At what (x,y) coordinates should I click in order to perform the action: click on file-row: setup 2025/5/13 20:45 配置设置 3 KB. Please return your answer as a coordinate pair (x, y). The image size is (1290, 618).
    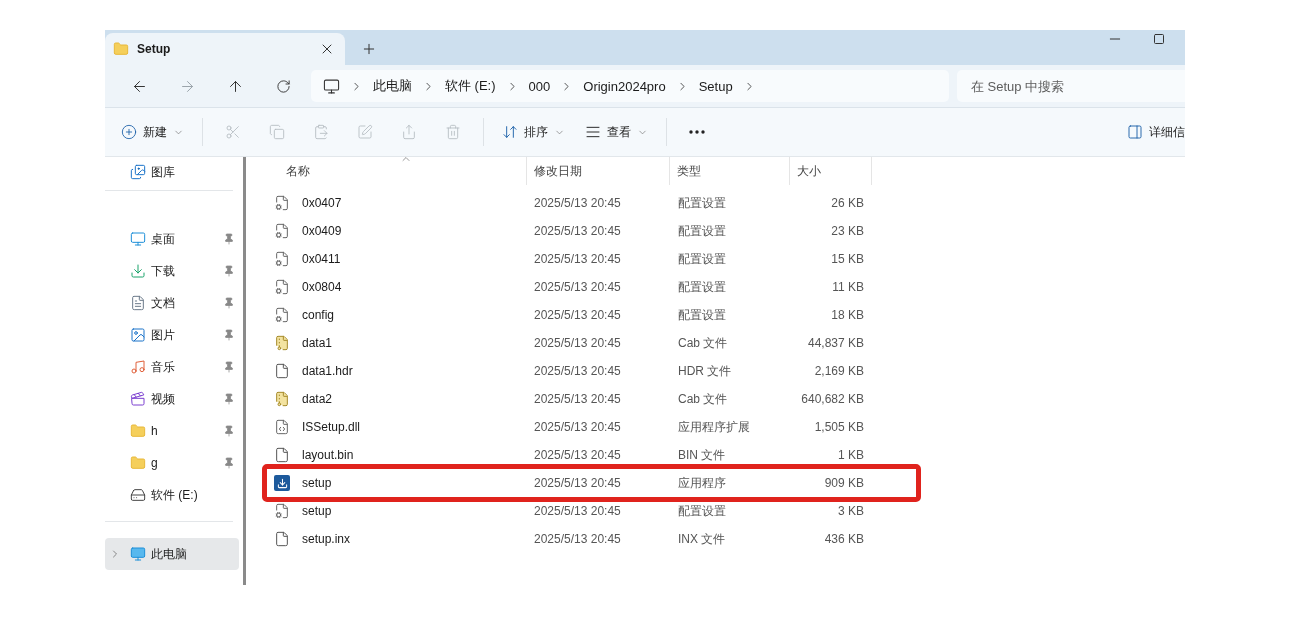
    Looking at the image, I should click on (725, 511).